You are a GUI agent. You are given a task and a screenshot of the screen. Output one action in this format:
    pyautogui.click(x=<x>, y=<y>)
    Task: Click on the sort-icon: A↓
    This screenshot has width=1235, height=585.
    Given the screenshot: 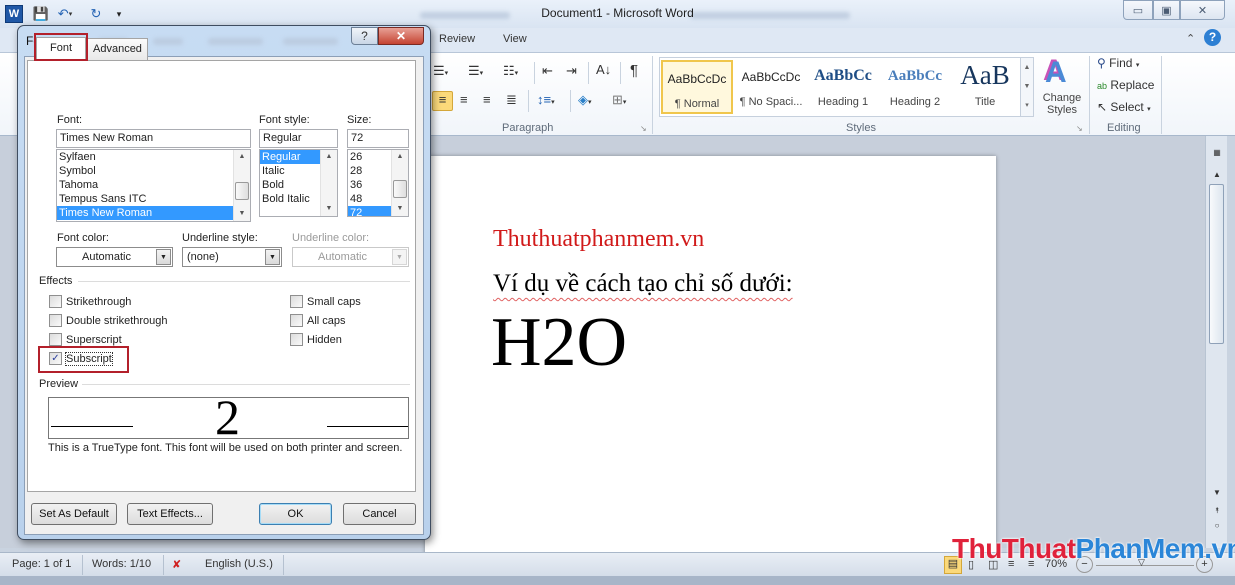 What is the action you would take?
    pyautogui.click(x=603, y=69)
    